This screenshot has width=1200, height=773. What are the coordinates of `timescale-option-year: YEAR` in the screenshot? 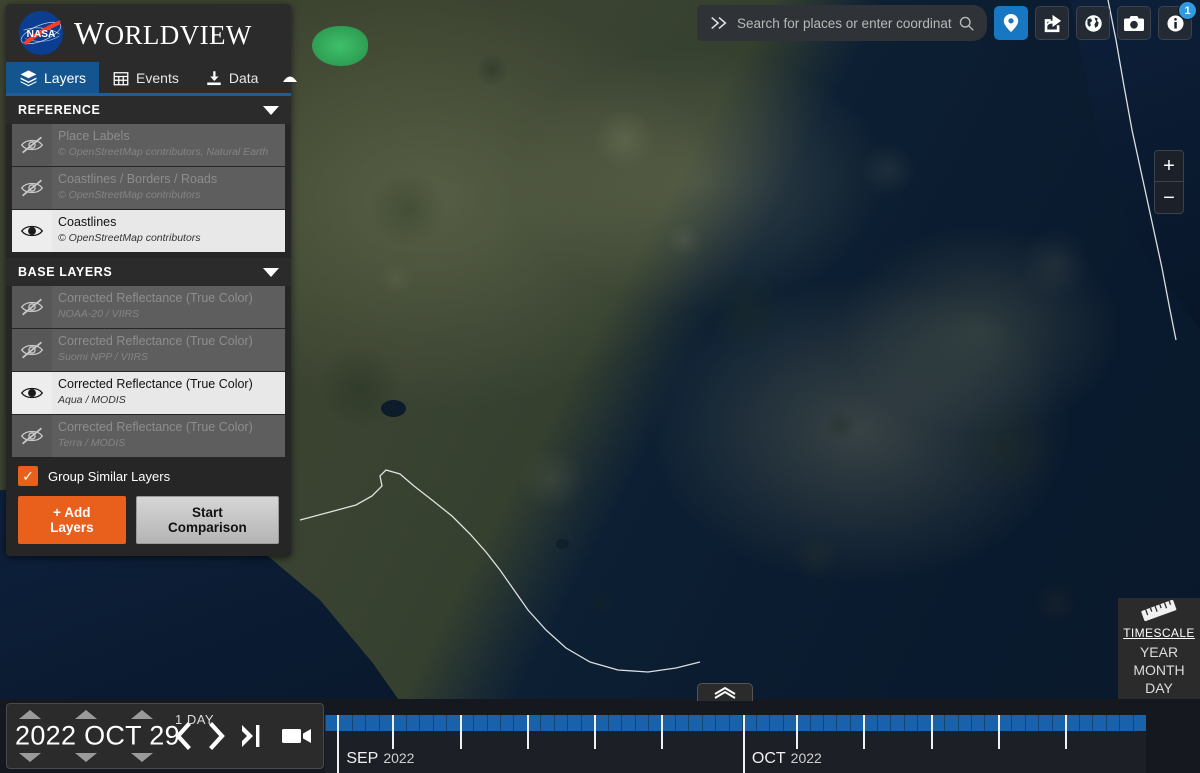 It's located at (1159, 652).